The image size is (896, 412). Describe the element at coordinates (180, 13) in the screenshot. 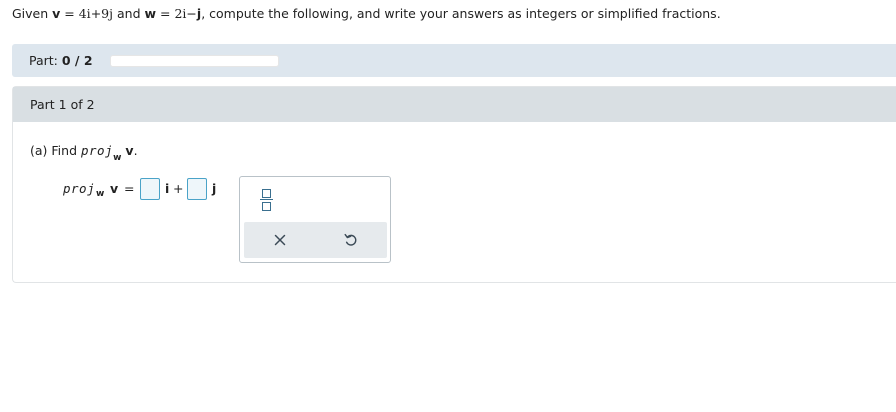

I see `w-expr-i-term: 2i` at that location.